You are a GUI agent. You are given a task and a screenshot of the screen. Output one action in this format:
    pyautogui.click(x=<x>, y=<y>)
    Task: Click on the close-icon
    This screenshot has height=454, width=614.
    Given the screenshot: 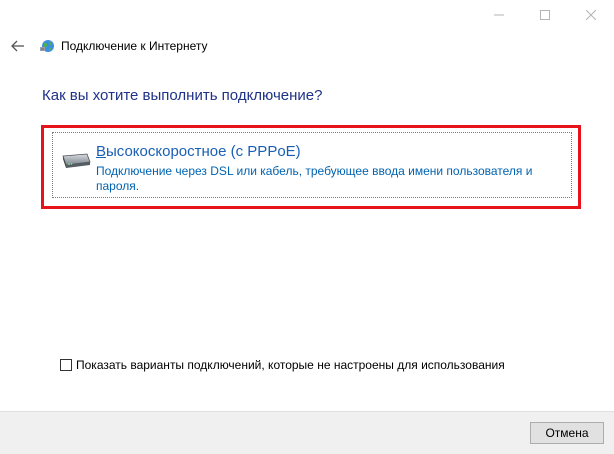 What is the action you would take?
    pyautogui.click(x=591, y=15)
    